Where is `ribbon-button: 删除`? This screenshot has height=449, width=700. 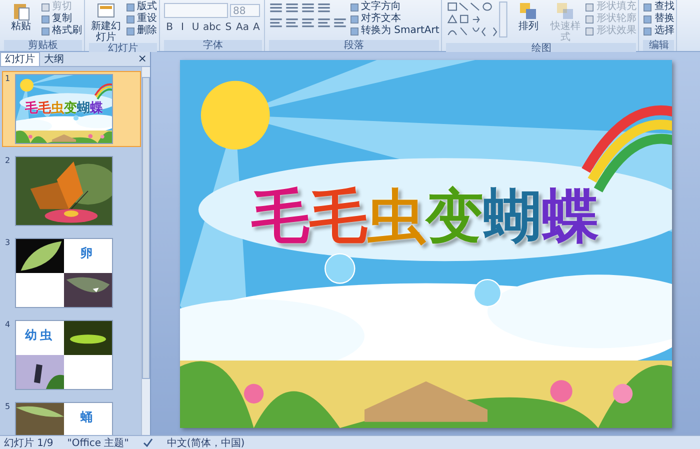 ribbon-button: 删除 is located at coordinates (141, 31).